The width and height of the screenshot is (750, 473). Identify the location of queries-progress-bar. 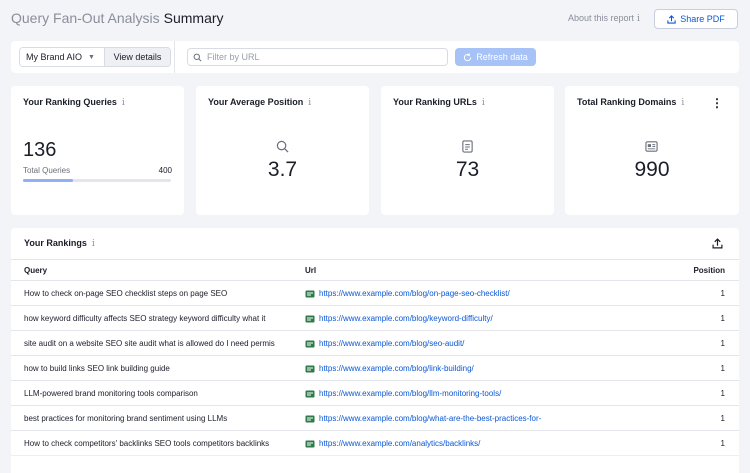
(97, 180).